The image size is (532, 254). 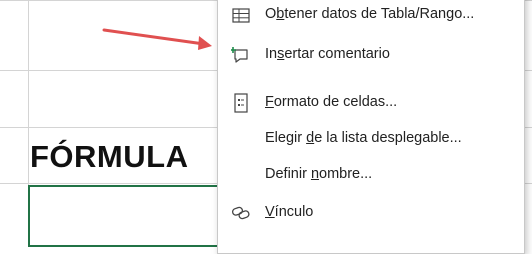 I want to click on menu-item-link: Vínculo, so click(x=371, y=213).